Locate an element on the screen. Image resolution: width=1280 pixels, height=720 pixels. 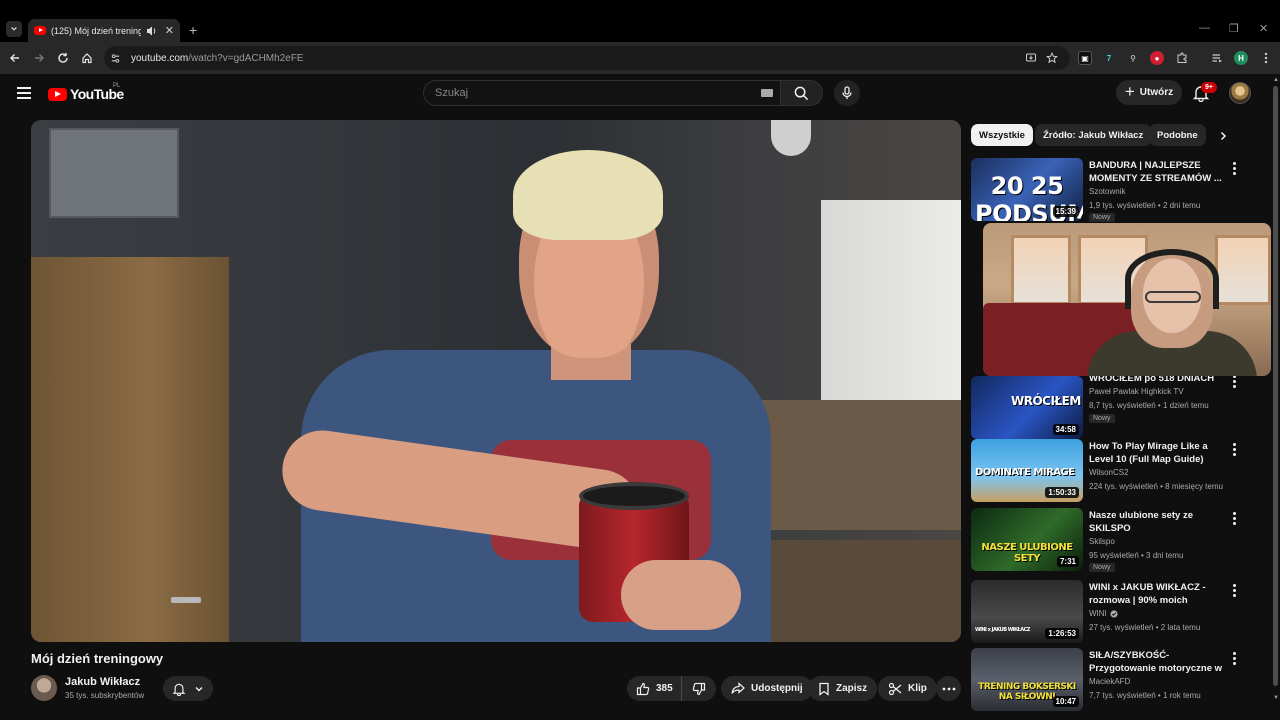
tab-search-button is located at coordinates (14, 29).